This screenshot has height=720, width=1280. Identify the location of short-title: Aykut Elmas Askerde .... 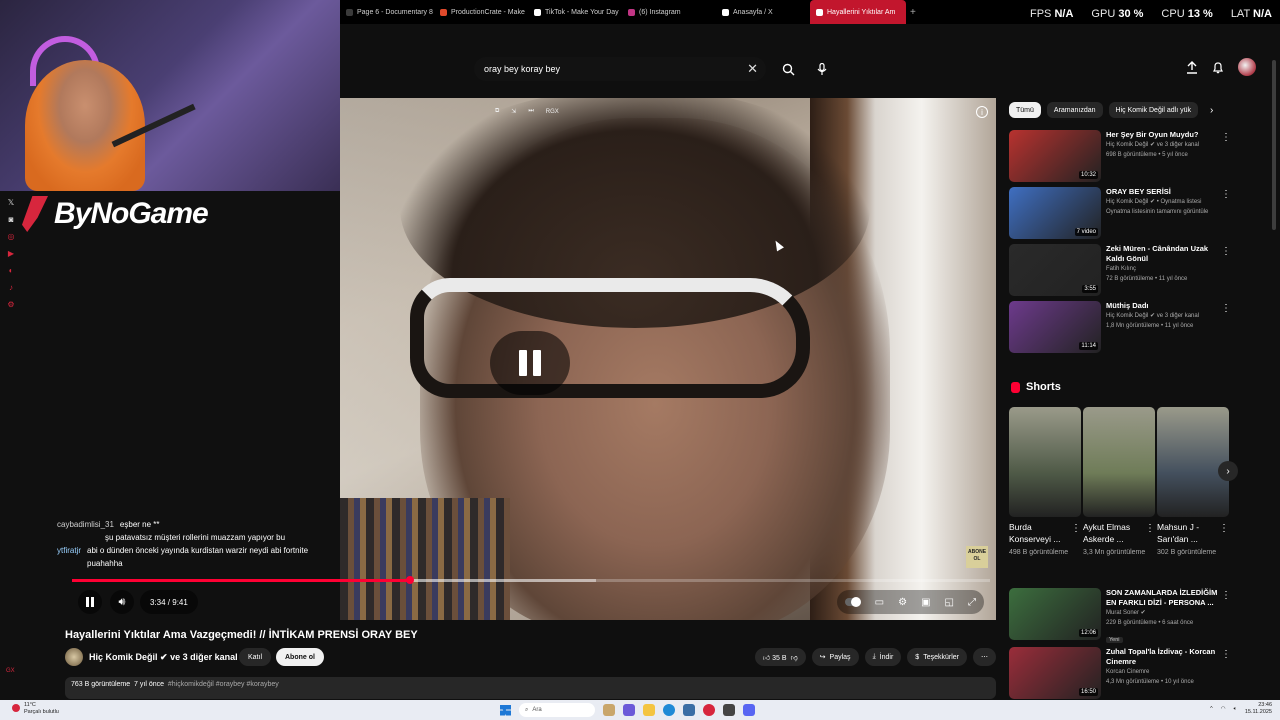
(1113, 533).